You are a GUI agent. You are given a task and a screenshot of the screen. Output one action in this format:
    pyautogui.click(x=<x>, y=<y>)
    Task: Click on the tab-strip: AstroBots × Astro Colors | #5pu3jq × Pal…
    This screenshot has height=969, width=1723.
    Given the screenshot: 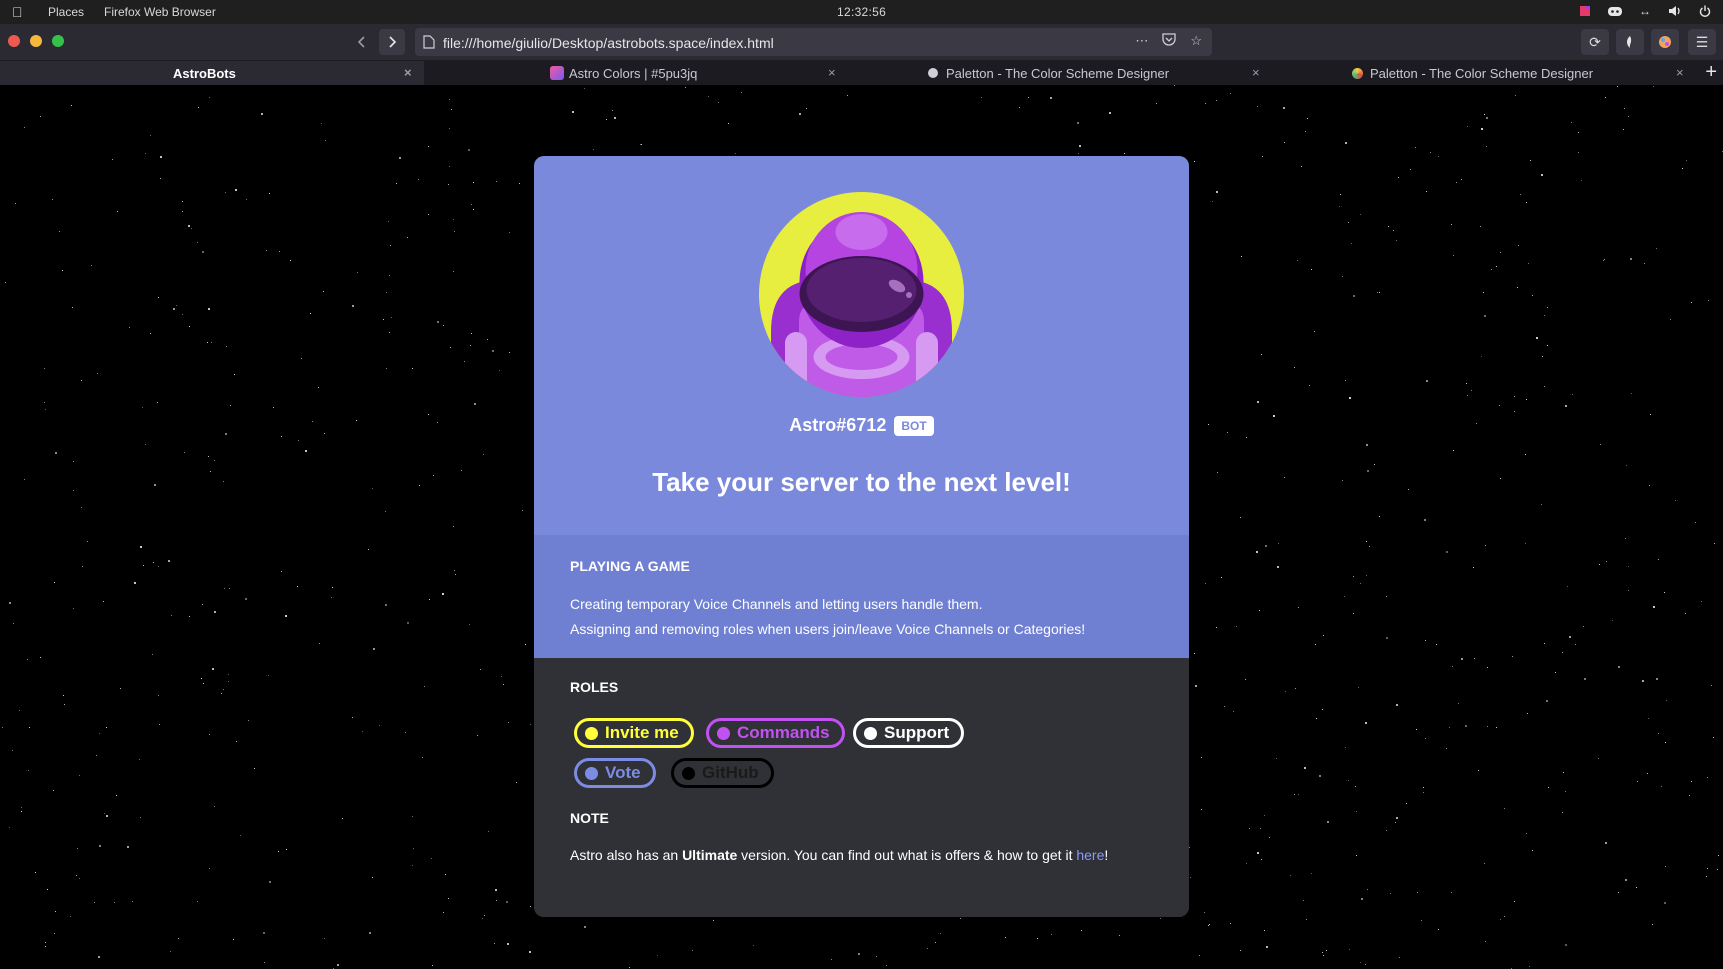 What is the action you would take?
    pyautogui.click(x=861, y=73)
    